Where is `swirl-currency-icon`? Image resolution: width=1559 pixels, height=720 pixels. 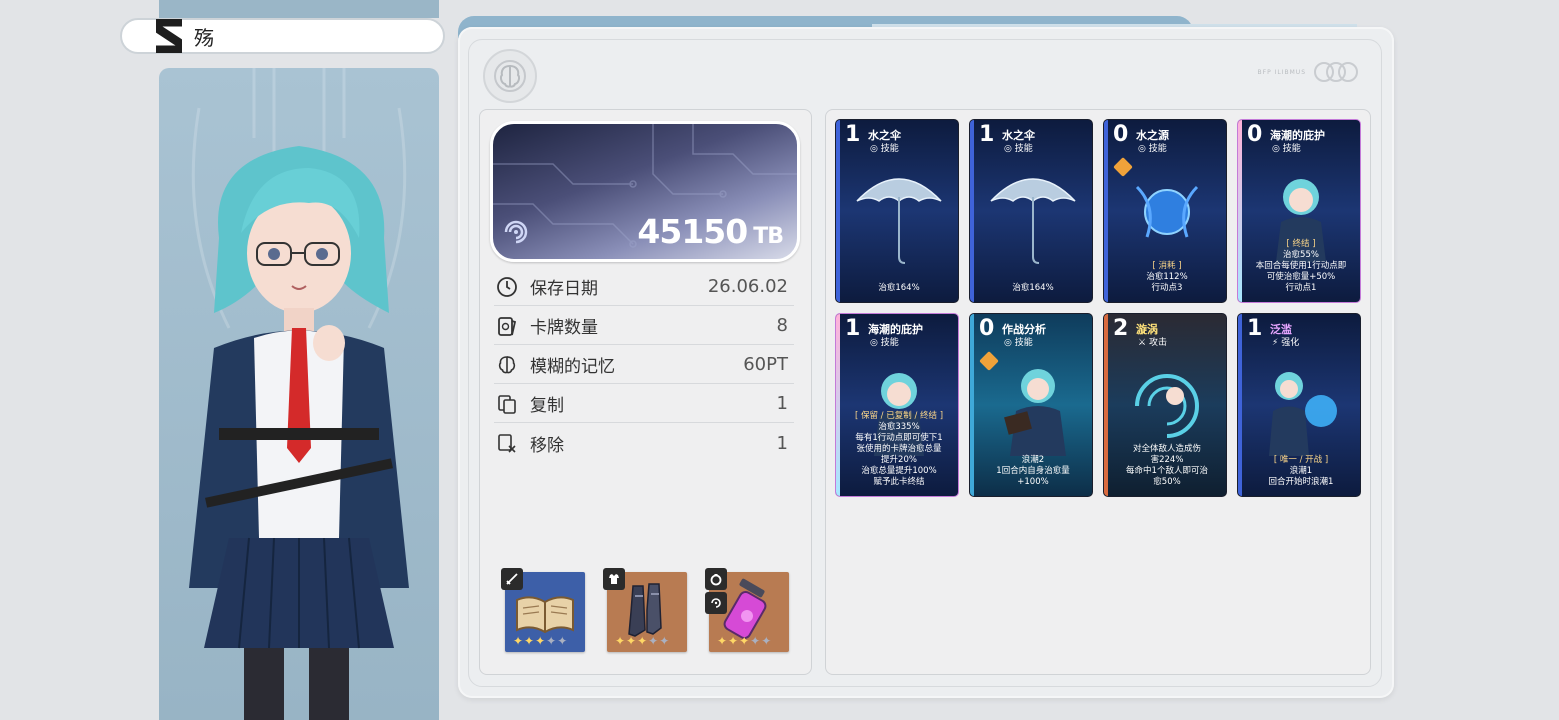 swirl-currency-icon is located at coordinates (516, 234).